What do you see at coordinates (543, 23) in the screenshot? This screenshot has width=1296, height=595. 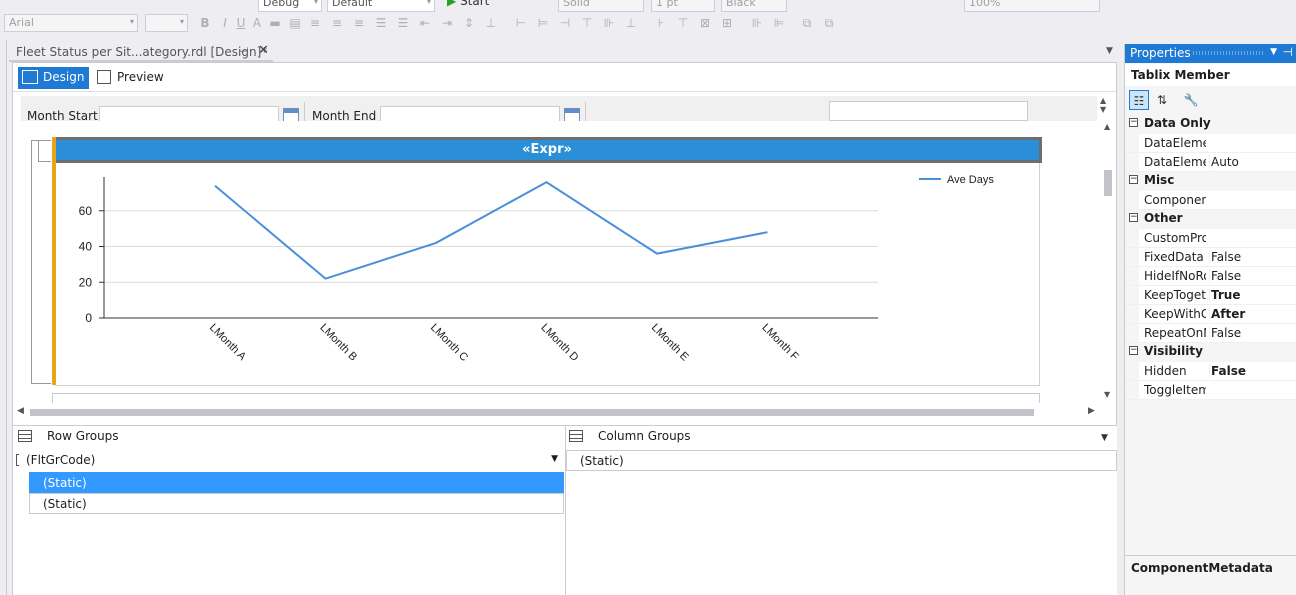 I see `align-centers-icon: ⊨` at bounding box center [543, 23].